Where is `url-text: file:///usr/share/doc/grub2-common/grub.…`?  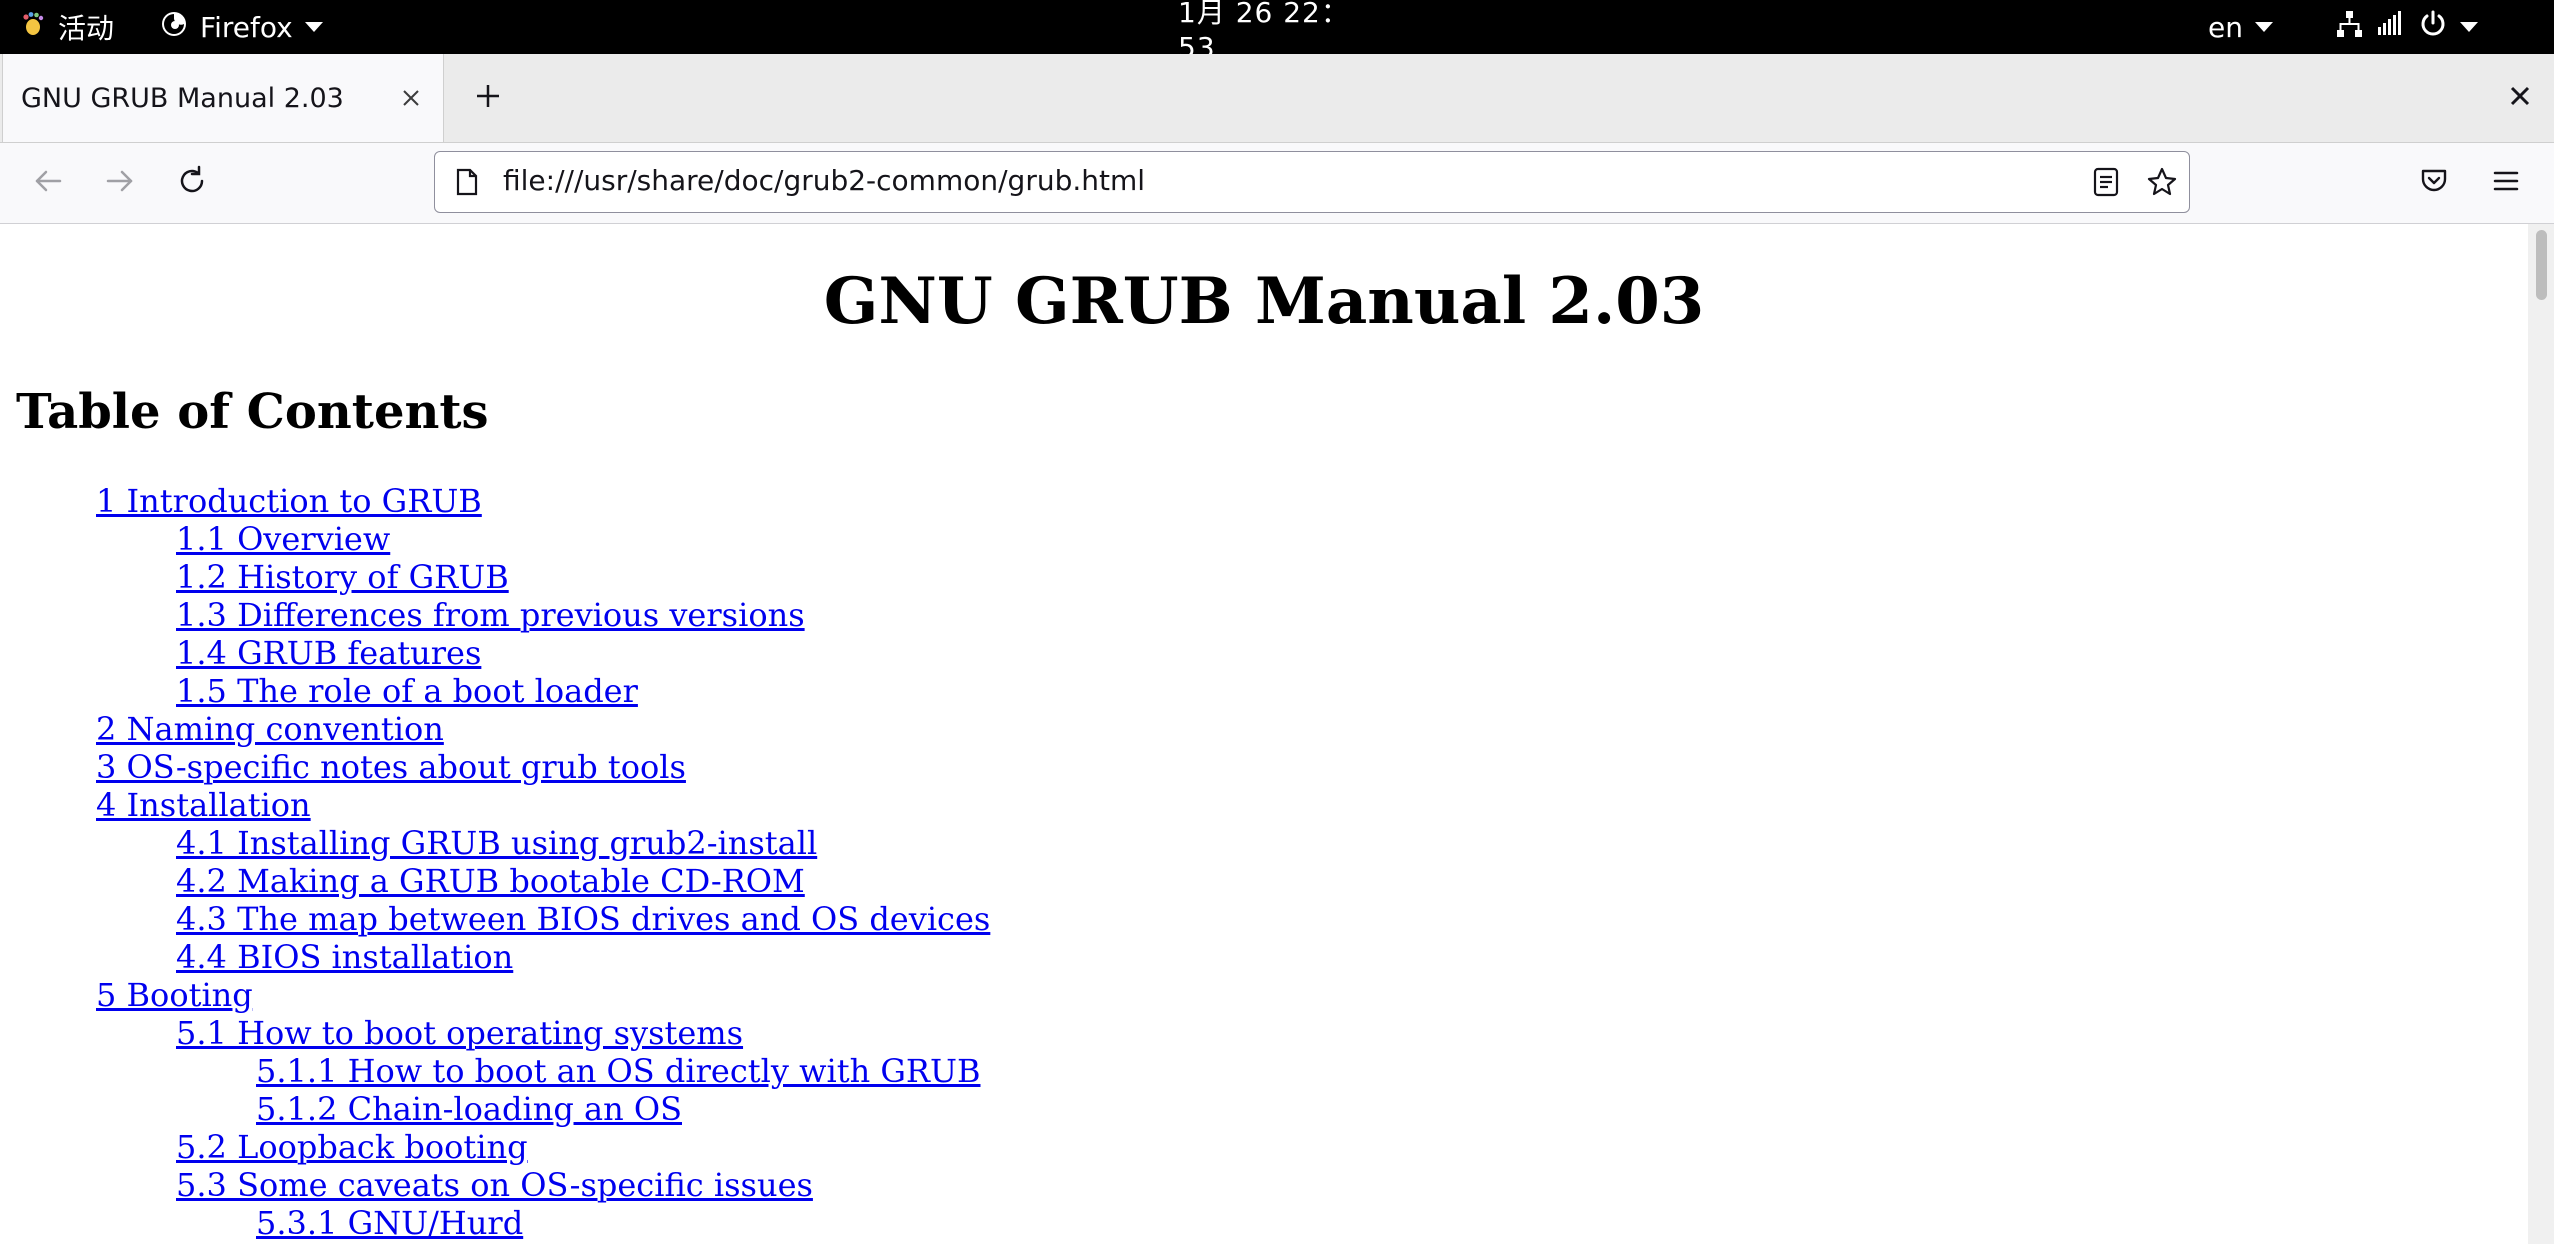
url-text: file:///usr/share/doc/grub2-common/grub.… is located at coordinates (824, 180).